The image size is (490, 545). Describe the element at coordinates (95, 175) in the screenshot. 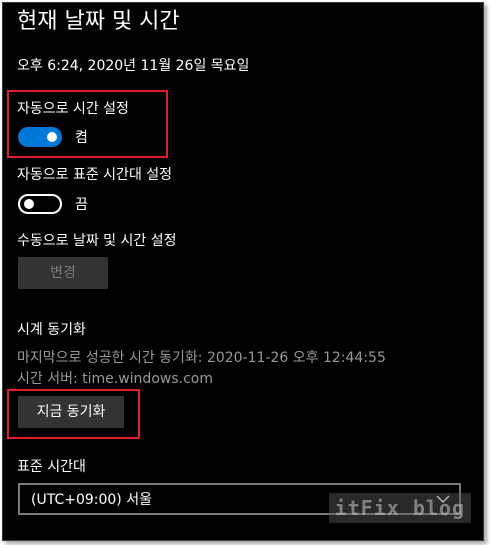

I see `auto-timezone-label: 자동으로 표준 시간대 설정` at that location.